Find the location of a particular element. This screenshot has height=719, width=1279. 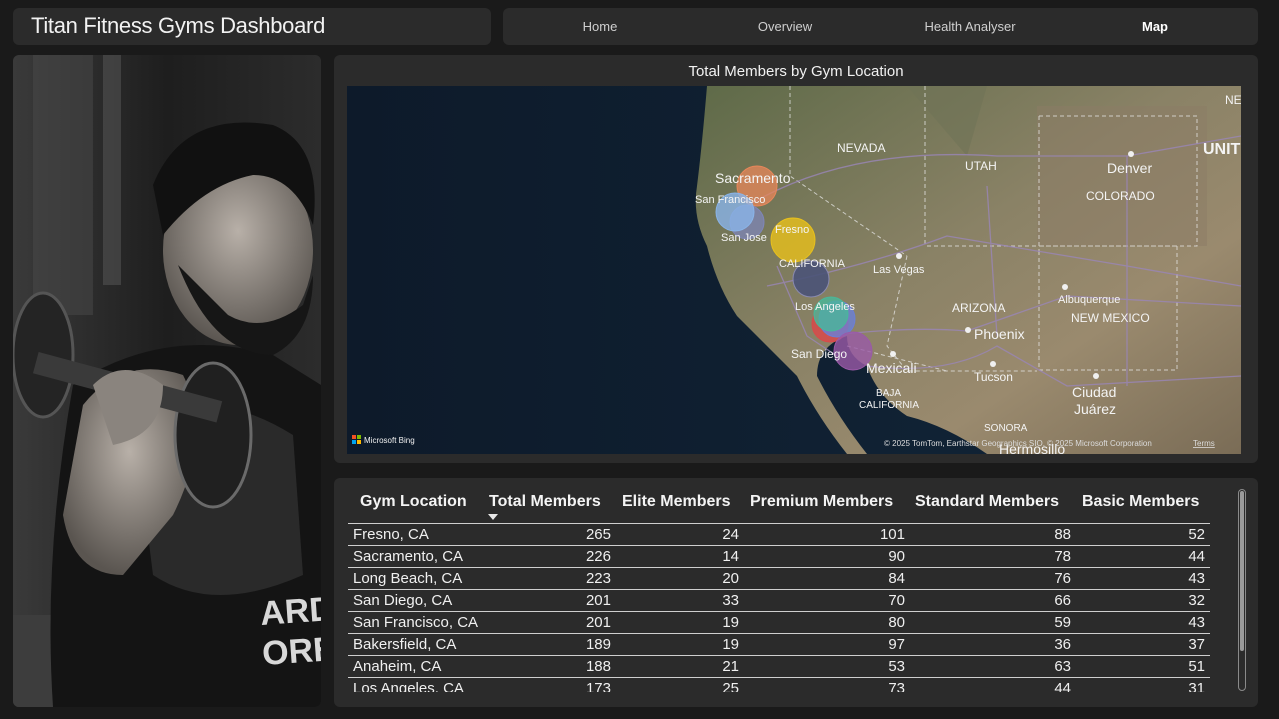

cell-total-members: 265 is located at coordinates (598, 534).